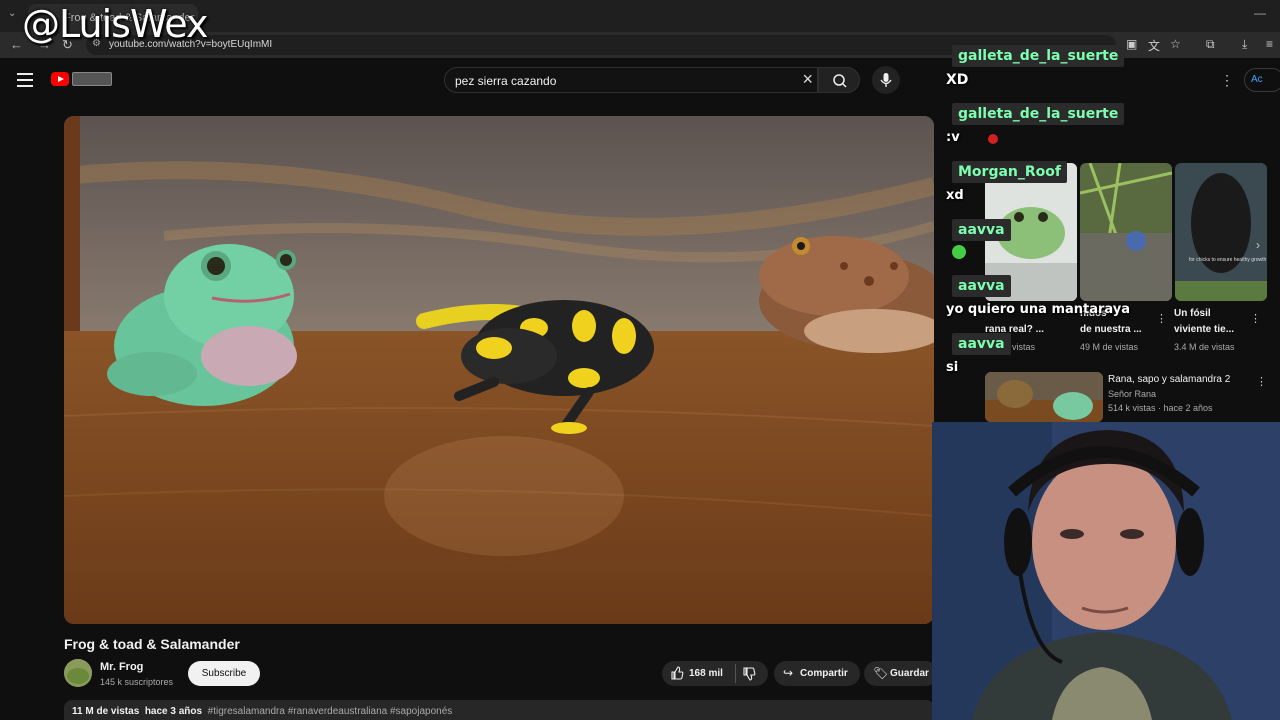 Image resolution: width=1280 pixels, height=720 pixels. Describe the element at coordinates (1255, 318) in the screenshot. I see `short-3-more-icon: ⋮` at that location.